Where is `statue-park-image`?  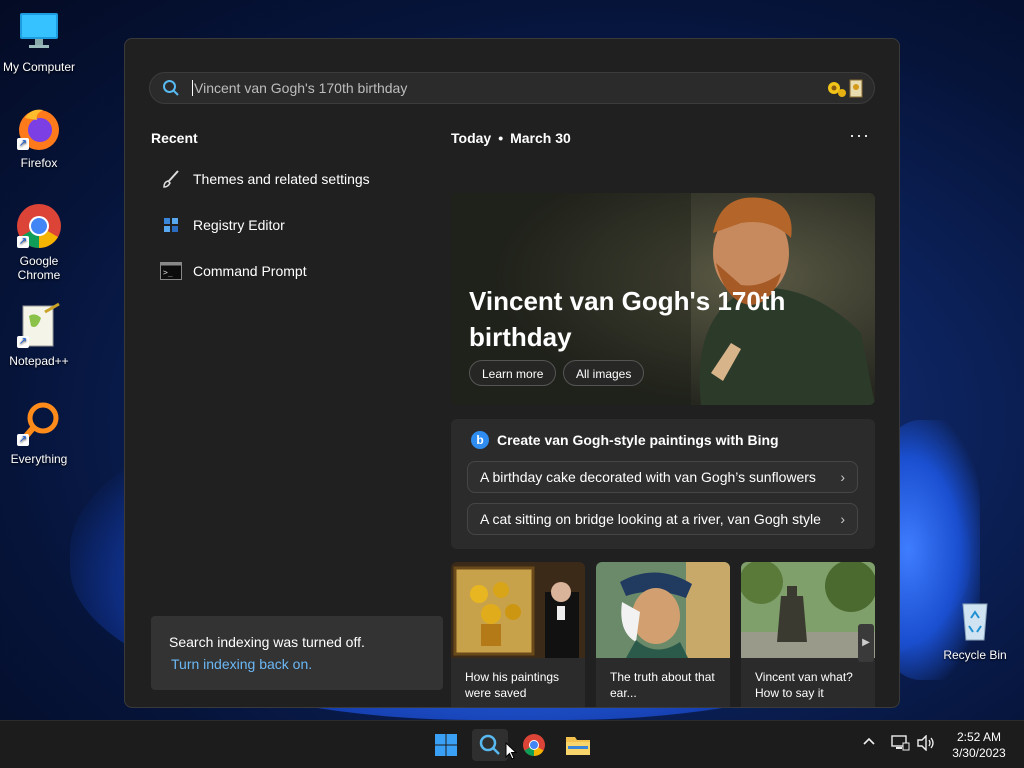
statue-park-image is located at coordinates (808, 610).